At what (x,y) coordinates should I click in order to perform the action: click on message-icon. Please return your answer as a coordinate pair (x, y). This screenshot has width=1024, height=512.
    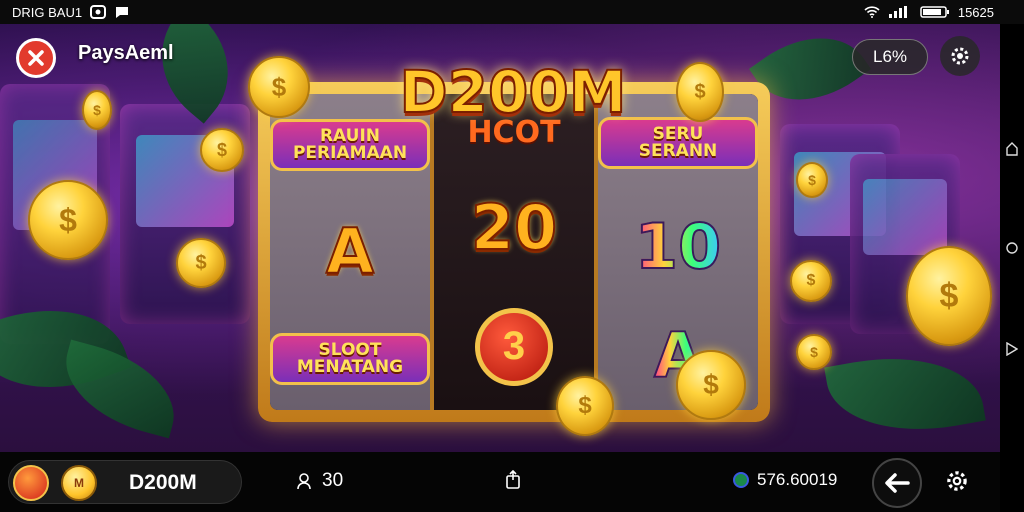
    Looking at the image, I should click on (122, 12).